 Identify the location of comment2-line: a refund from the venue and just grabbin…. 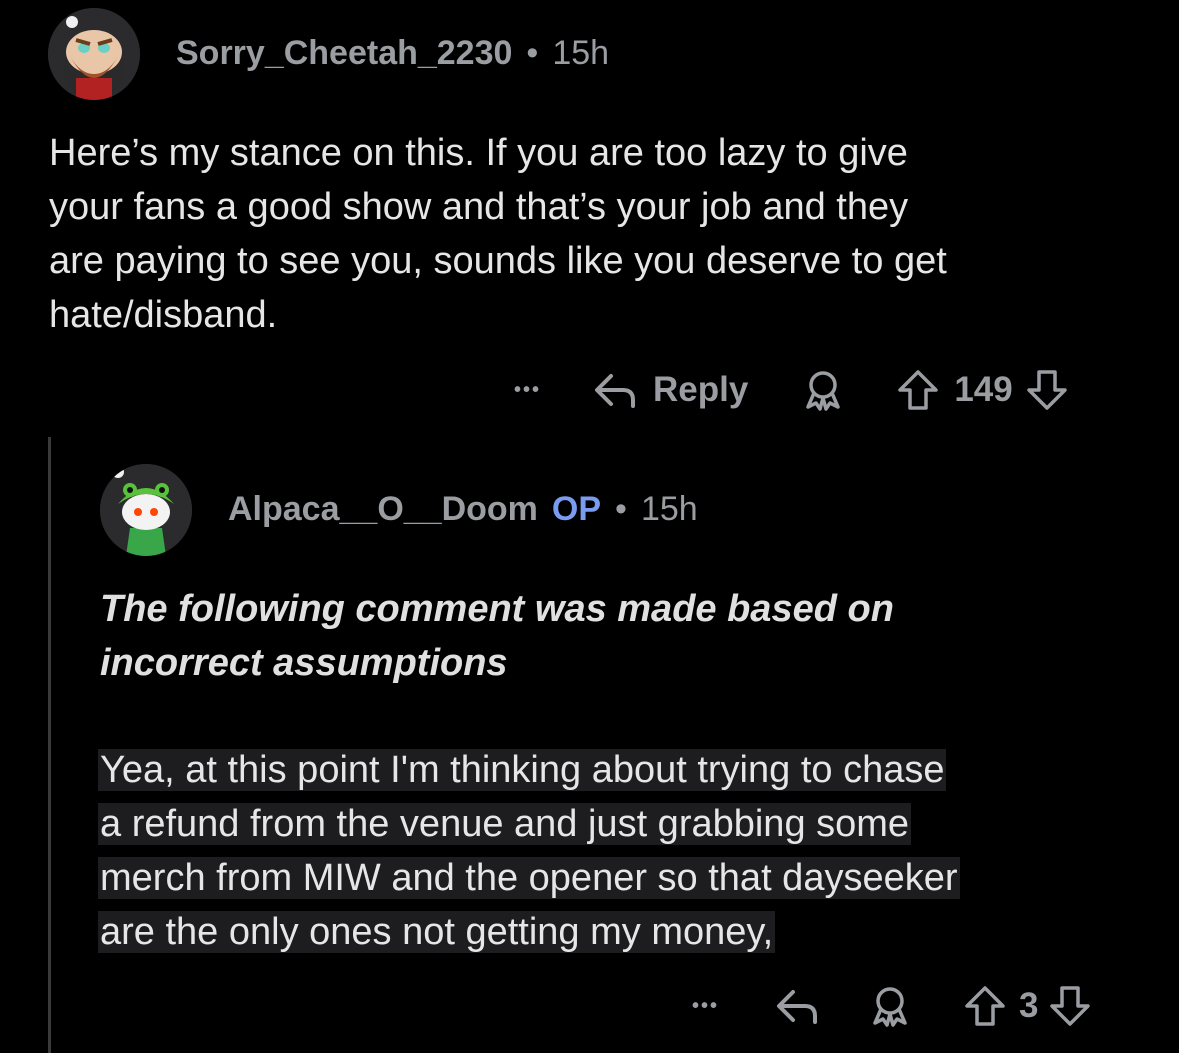
(505, 824).